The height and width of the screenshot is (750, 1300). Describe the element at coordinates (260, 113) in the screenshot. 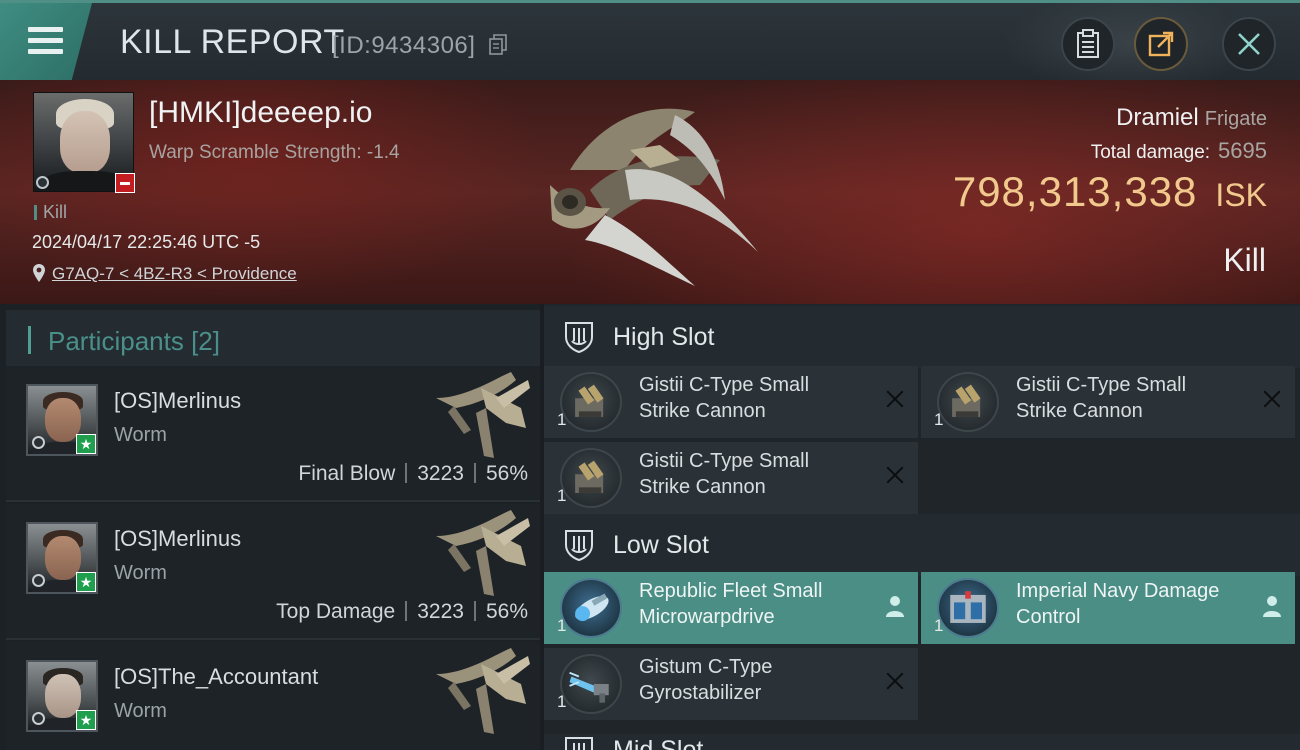

I see `victim-name: [HMKI]deeeep.io` at that location.